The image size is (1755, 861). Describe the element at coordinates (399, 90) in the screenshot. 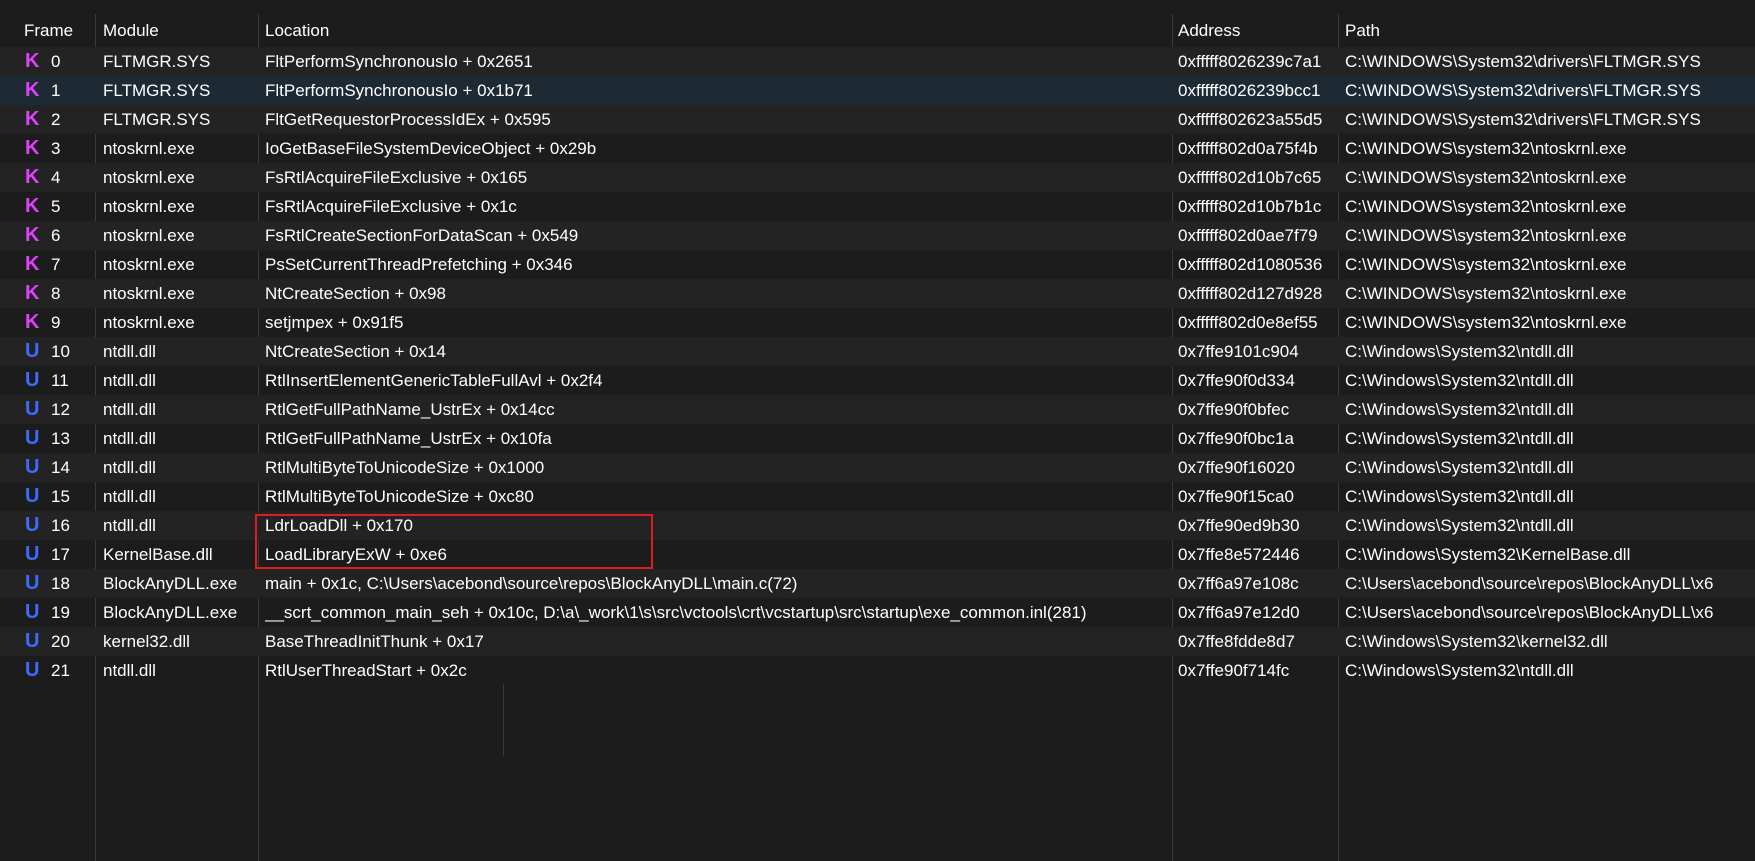

I see `location-text: FltPerformSynchronousIo + 0x1b71` at that location.